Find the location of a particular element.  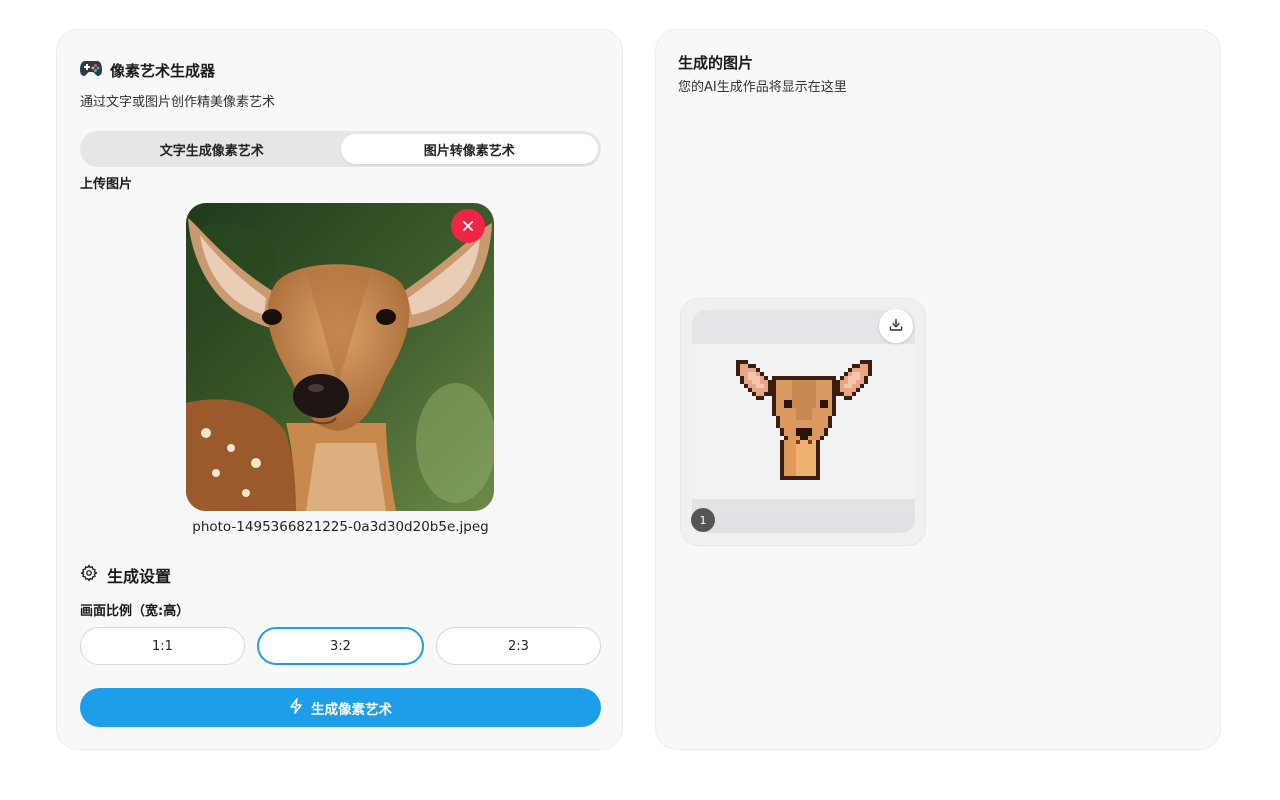

result-card: 1 is located at coordinates (803, 422).